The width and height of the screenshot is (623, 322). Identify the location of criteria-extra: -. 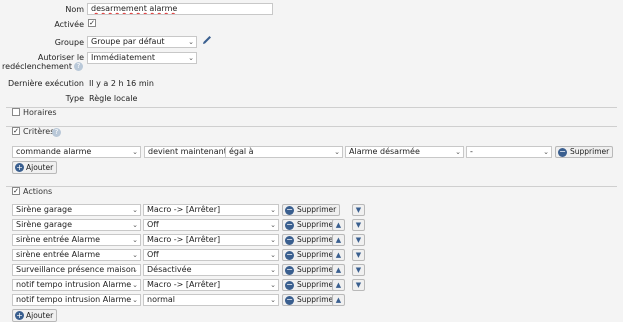
(471, 151).